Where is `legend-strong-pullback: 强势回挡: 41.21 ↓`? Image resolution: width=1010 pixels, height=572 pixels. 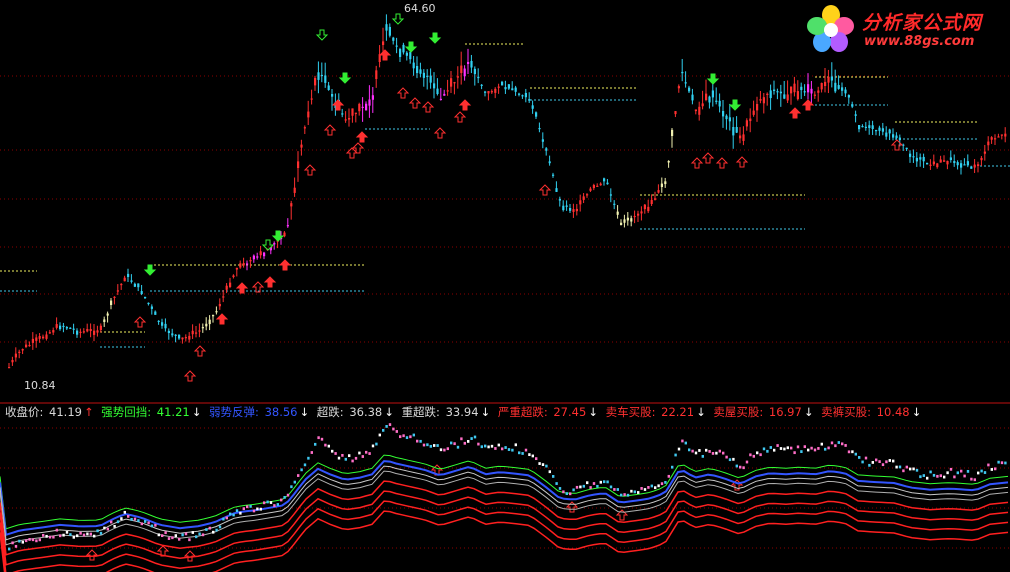 legend-strong-pullback: 强势回挡: 41.21 ↓ is located at coordinates (151, 412).